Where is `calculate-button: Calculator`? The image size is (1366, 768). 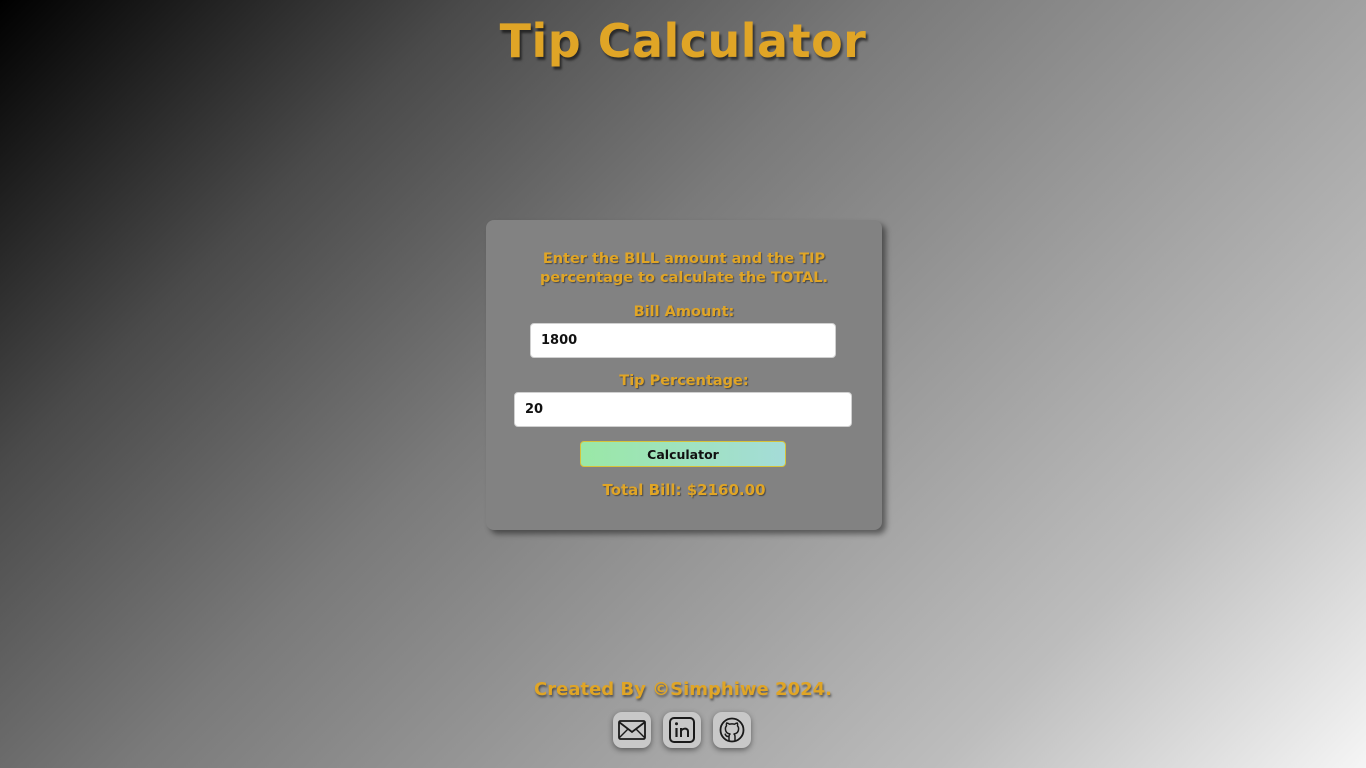 calculate-button: Calculator is located at coordinates (683, 454).